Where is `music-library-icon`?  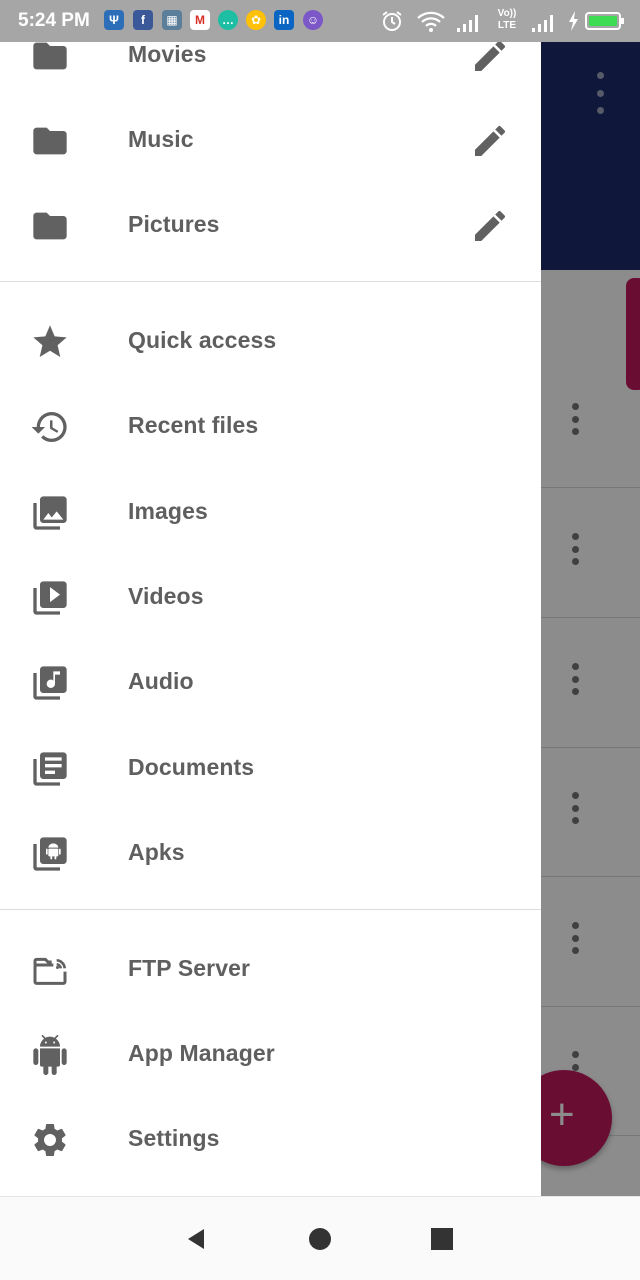 music-library-icon is located at coordinates (50, 683).